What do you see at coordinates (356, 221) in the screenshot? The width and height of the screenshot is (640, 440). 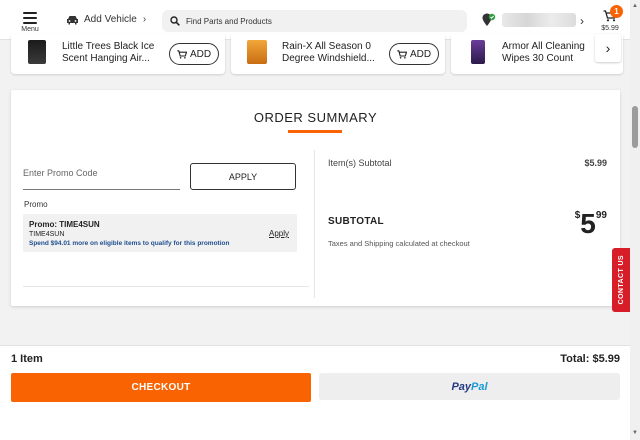 I see `subtotal-label: SUBTOTAL` at bounding box center [356, 221].